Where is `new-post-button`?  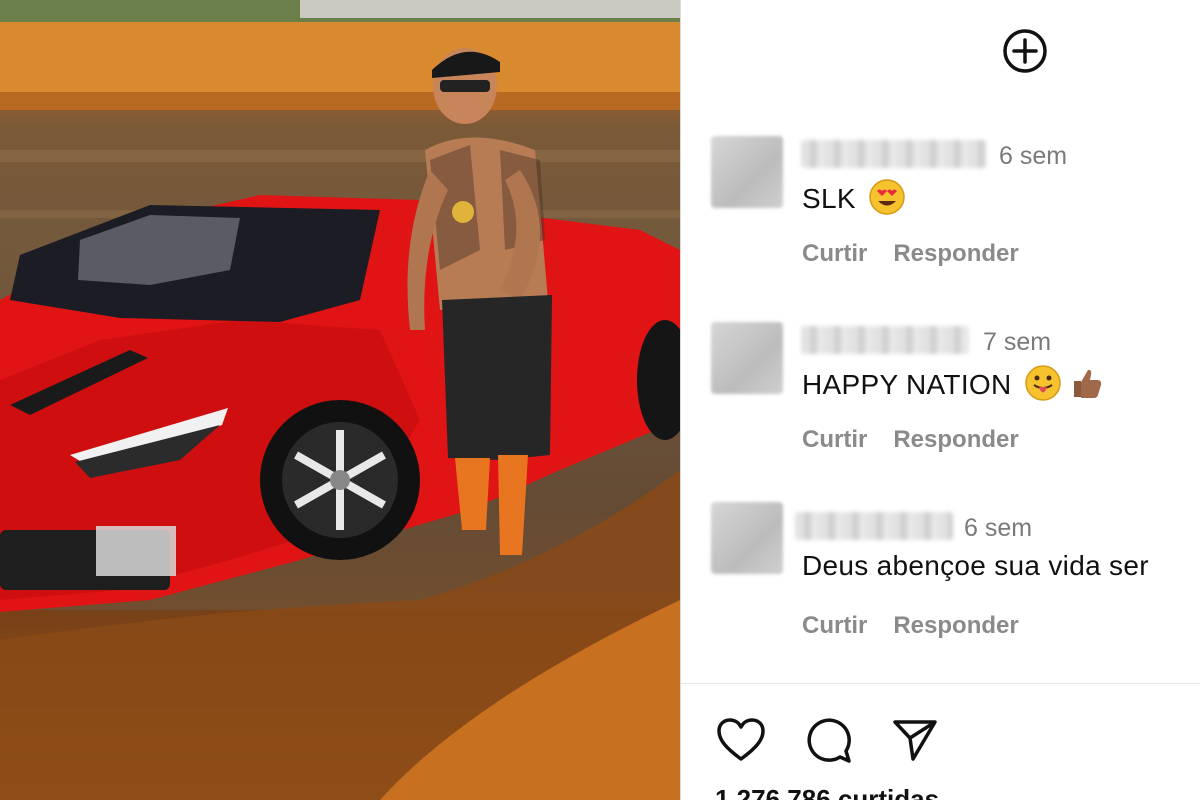
new-post-button is located at coordinates (1025, 51).